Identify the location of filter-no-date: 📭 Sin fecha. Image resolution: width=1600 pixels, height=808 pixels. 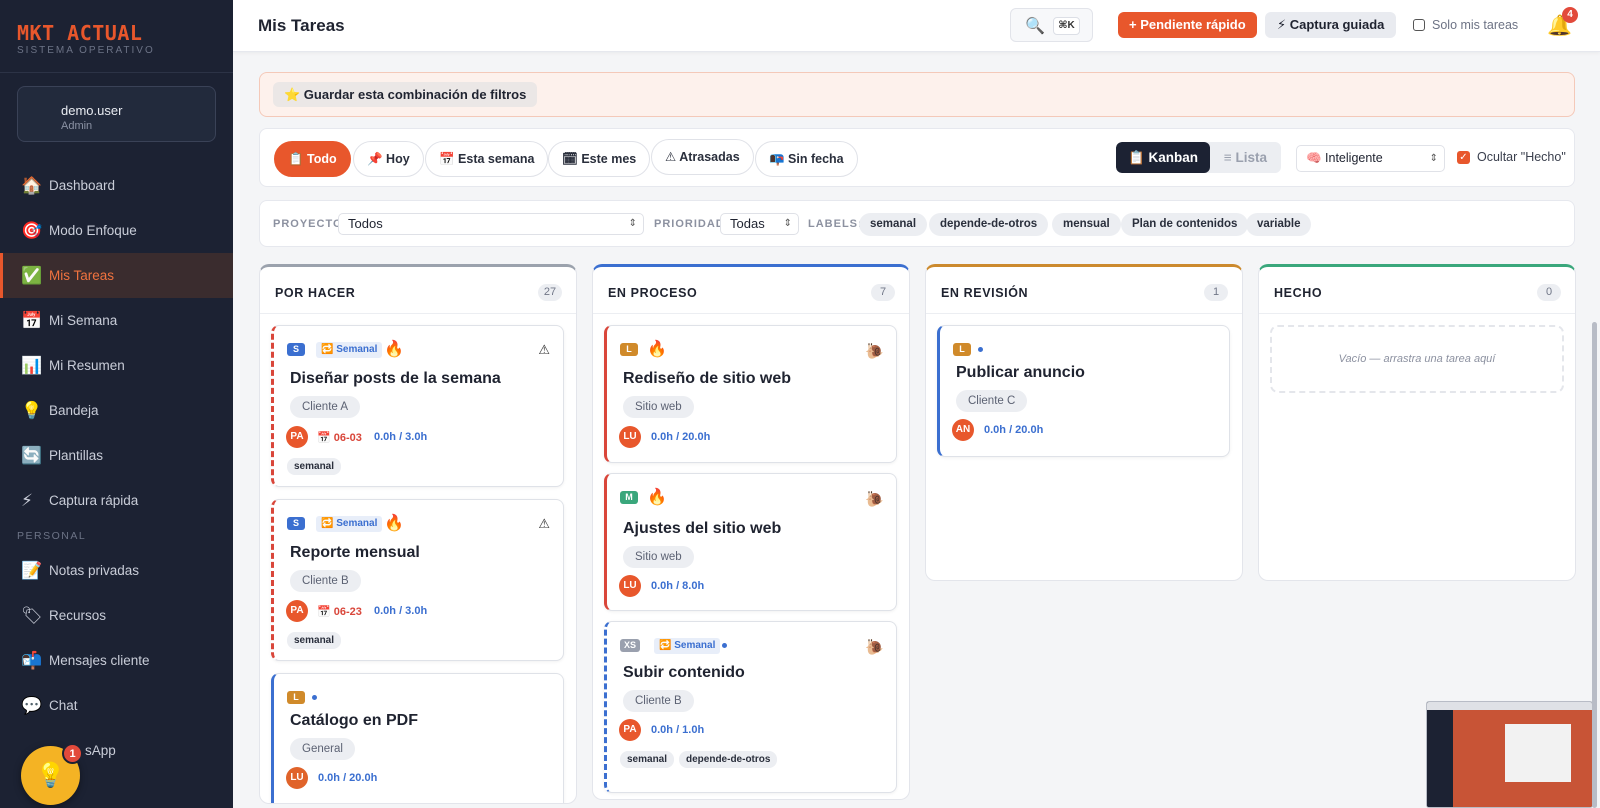
(806, 159).